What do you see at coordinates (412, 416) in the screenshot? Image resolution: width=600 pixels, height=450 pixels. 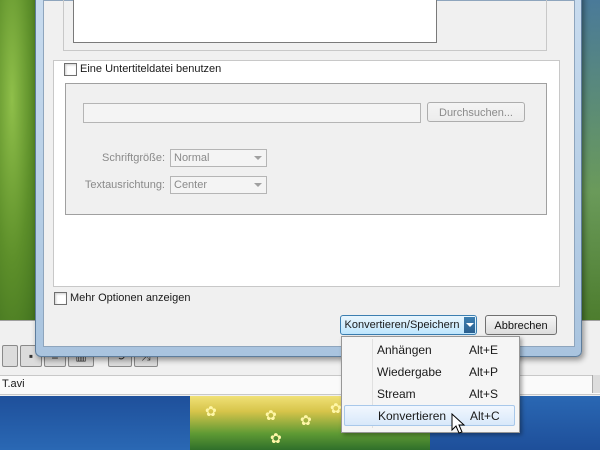 I see `menu-item-label: Konvertieren` at bounding box center [412, 416].